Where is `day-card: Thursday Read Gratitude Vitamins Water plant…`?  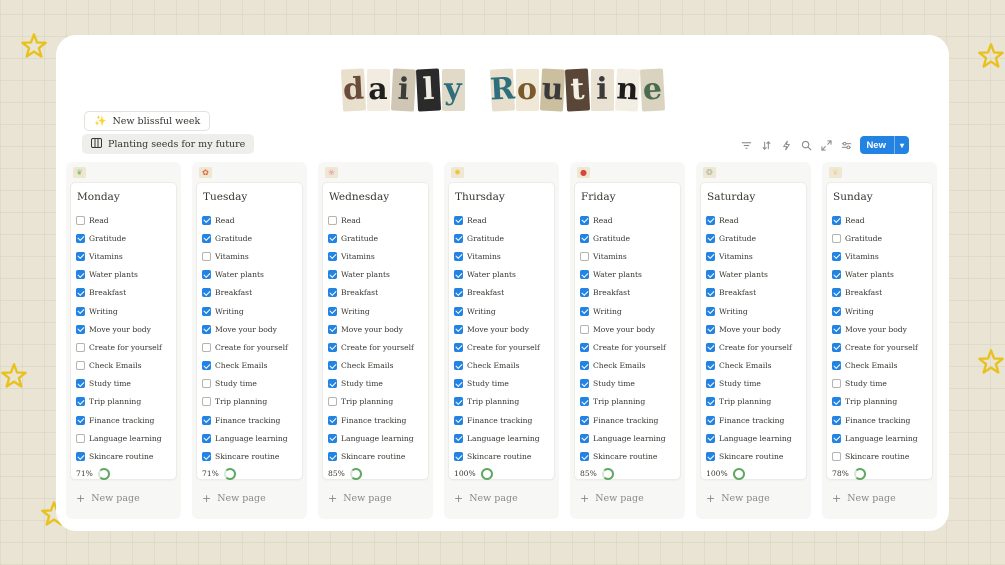 day-card: Thursday Read Gratitude Vitamins Water plant… is located at coordinates (501, 331).